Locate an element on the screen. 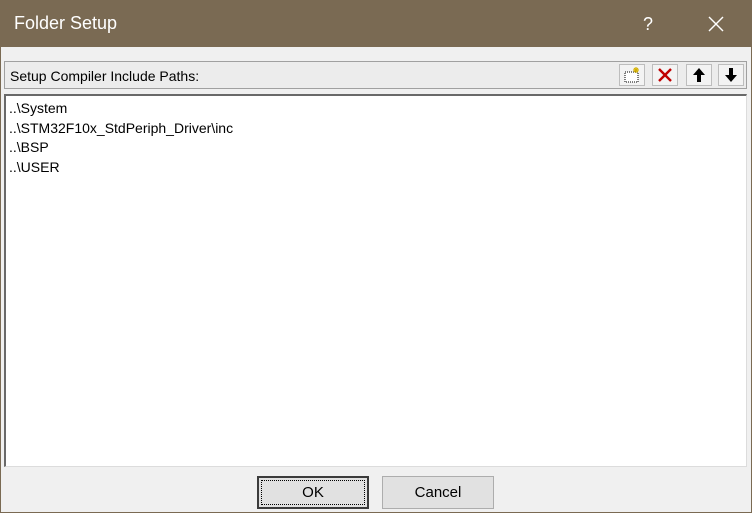 The height and width of the screenshot is (513, 752). move-up-icon is located at coordinates (699, 75).